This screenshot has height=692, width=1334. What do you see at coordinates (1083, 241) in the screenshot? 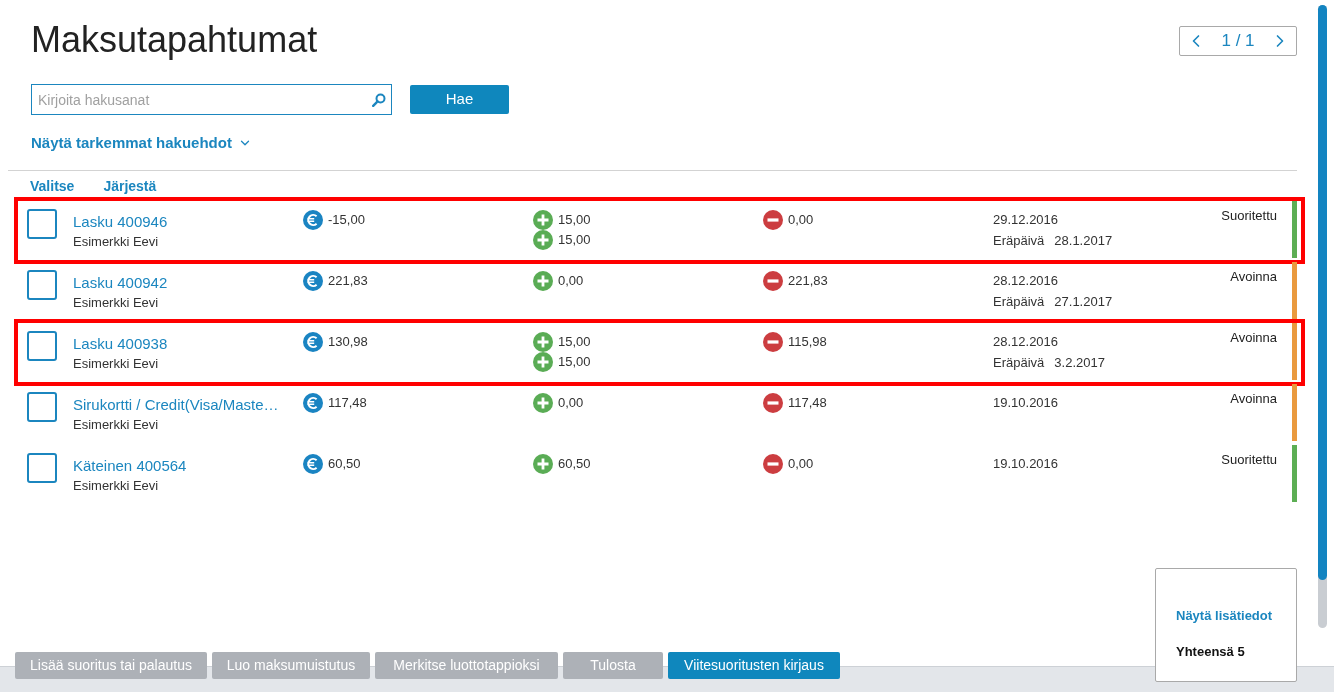
I see `due-date-text: 28.1.2017` at bounding box center [1083, 241].